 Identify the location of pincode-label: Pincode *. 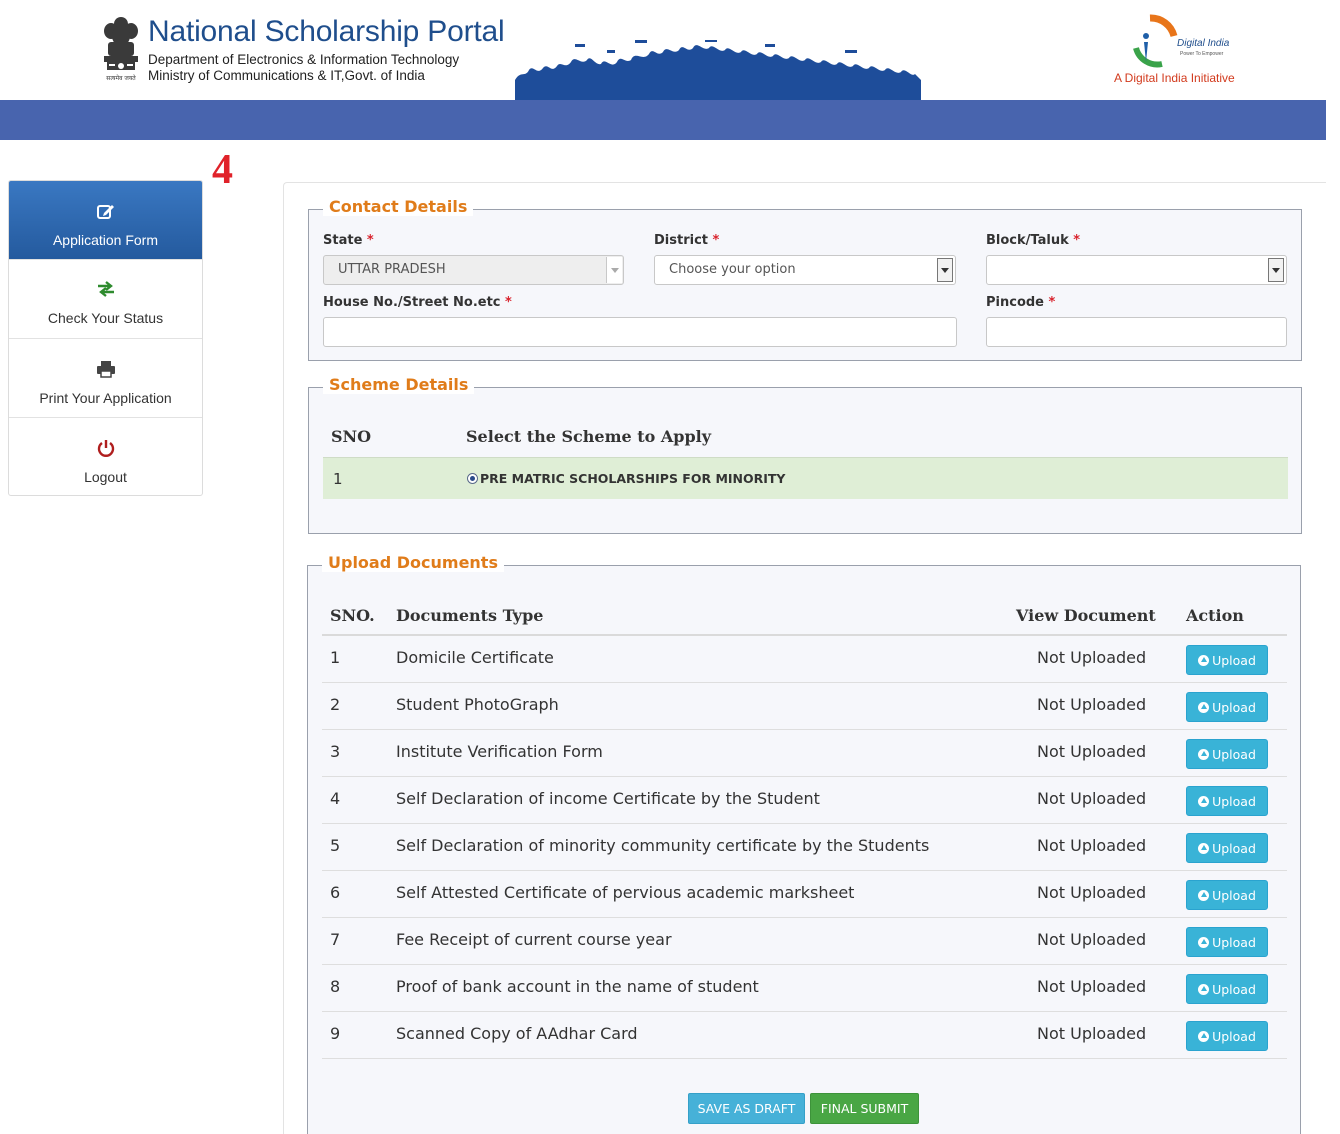
(1021, 302).